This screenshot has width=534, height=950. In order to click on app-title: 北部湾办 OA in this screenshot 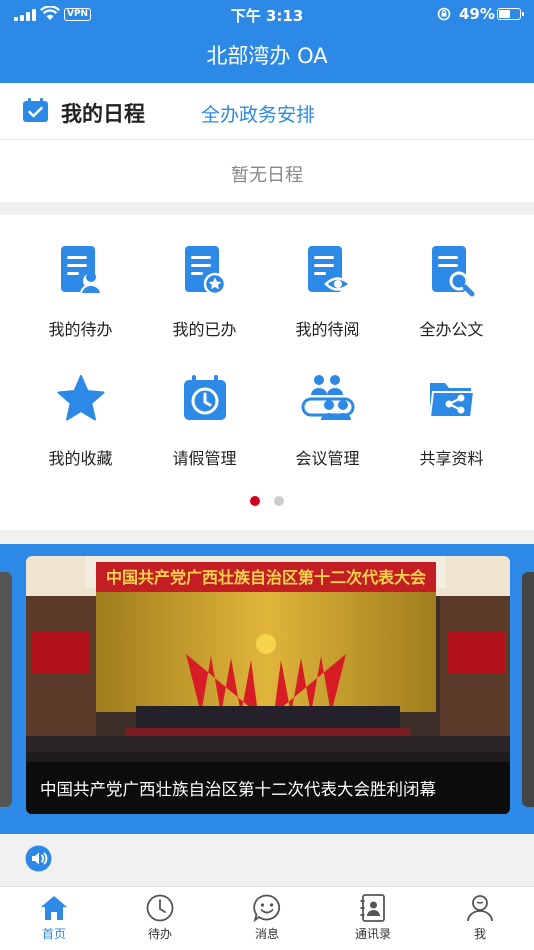, I will do `click(267, 56)`.